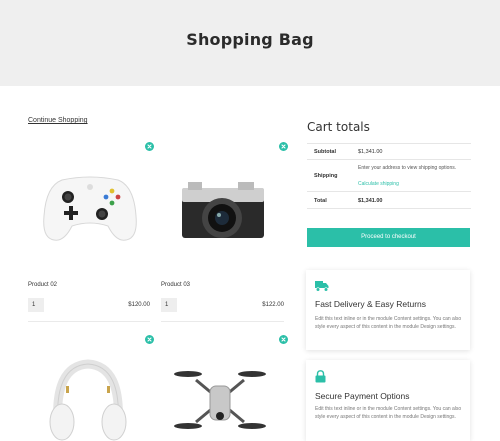 The height and width of the screenshot is (441, 500). What do you see at coordinates (176, 285) in the screenshot?
I see `product-name: Product 03` at bounding box center [176, 285].